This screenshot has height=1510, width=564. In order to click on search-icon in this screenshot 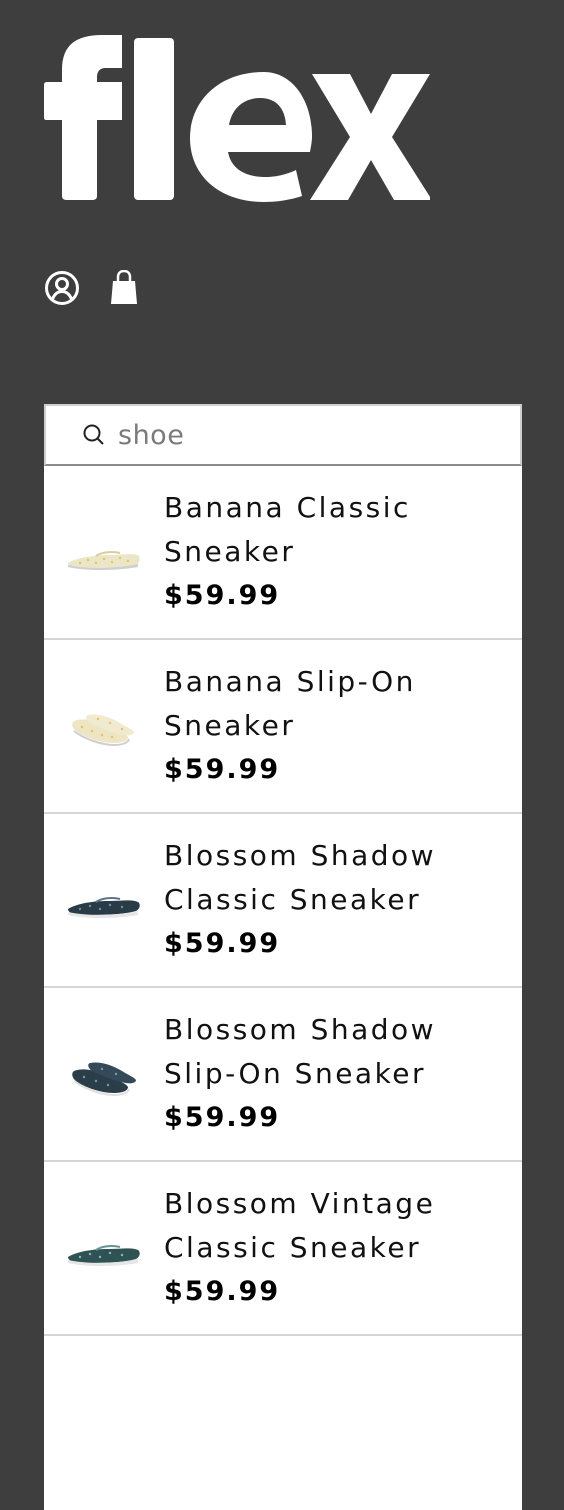, I will do `click(93, 434)`.